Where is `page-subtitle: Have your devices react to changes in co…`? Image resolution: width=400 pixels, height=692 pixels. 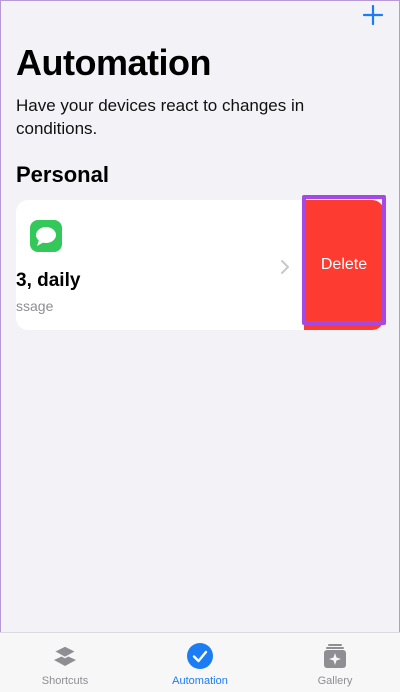
page-subtitle: Have your devices react to changes in co… is located at coordinates (160, 117).